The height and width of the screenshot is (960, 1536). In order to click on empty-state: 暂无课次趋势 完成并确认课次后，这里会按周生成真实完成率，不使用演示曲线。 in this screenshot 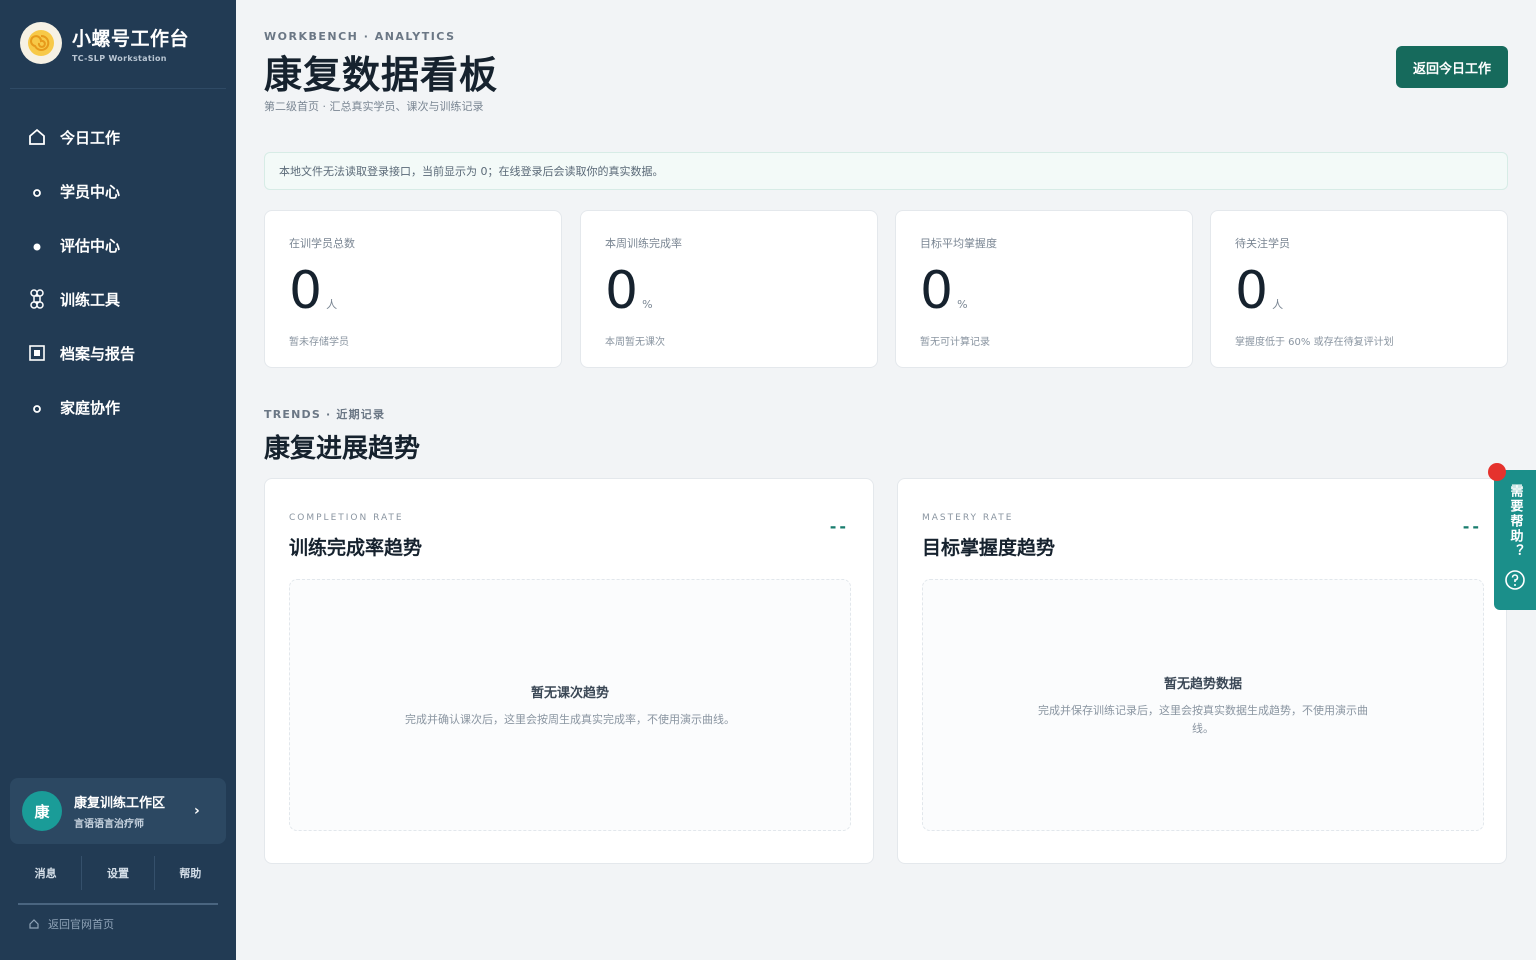, I will do `click(570, 705)`.